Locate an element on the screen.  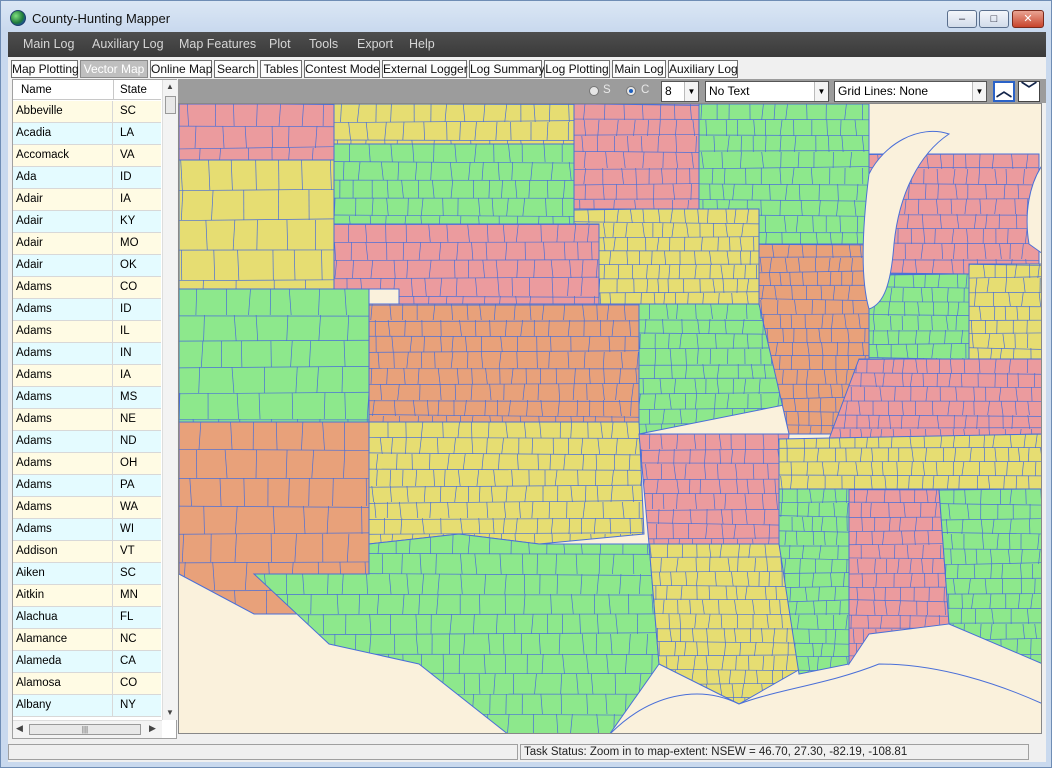
menu-export: Export is located at coordinates (375, 44).